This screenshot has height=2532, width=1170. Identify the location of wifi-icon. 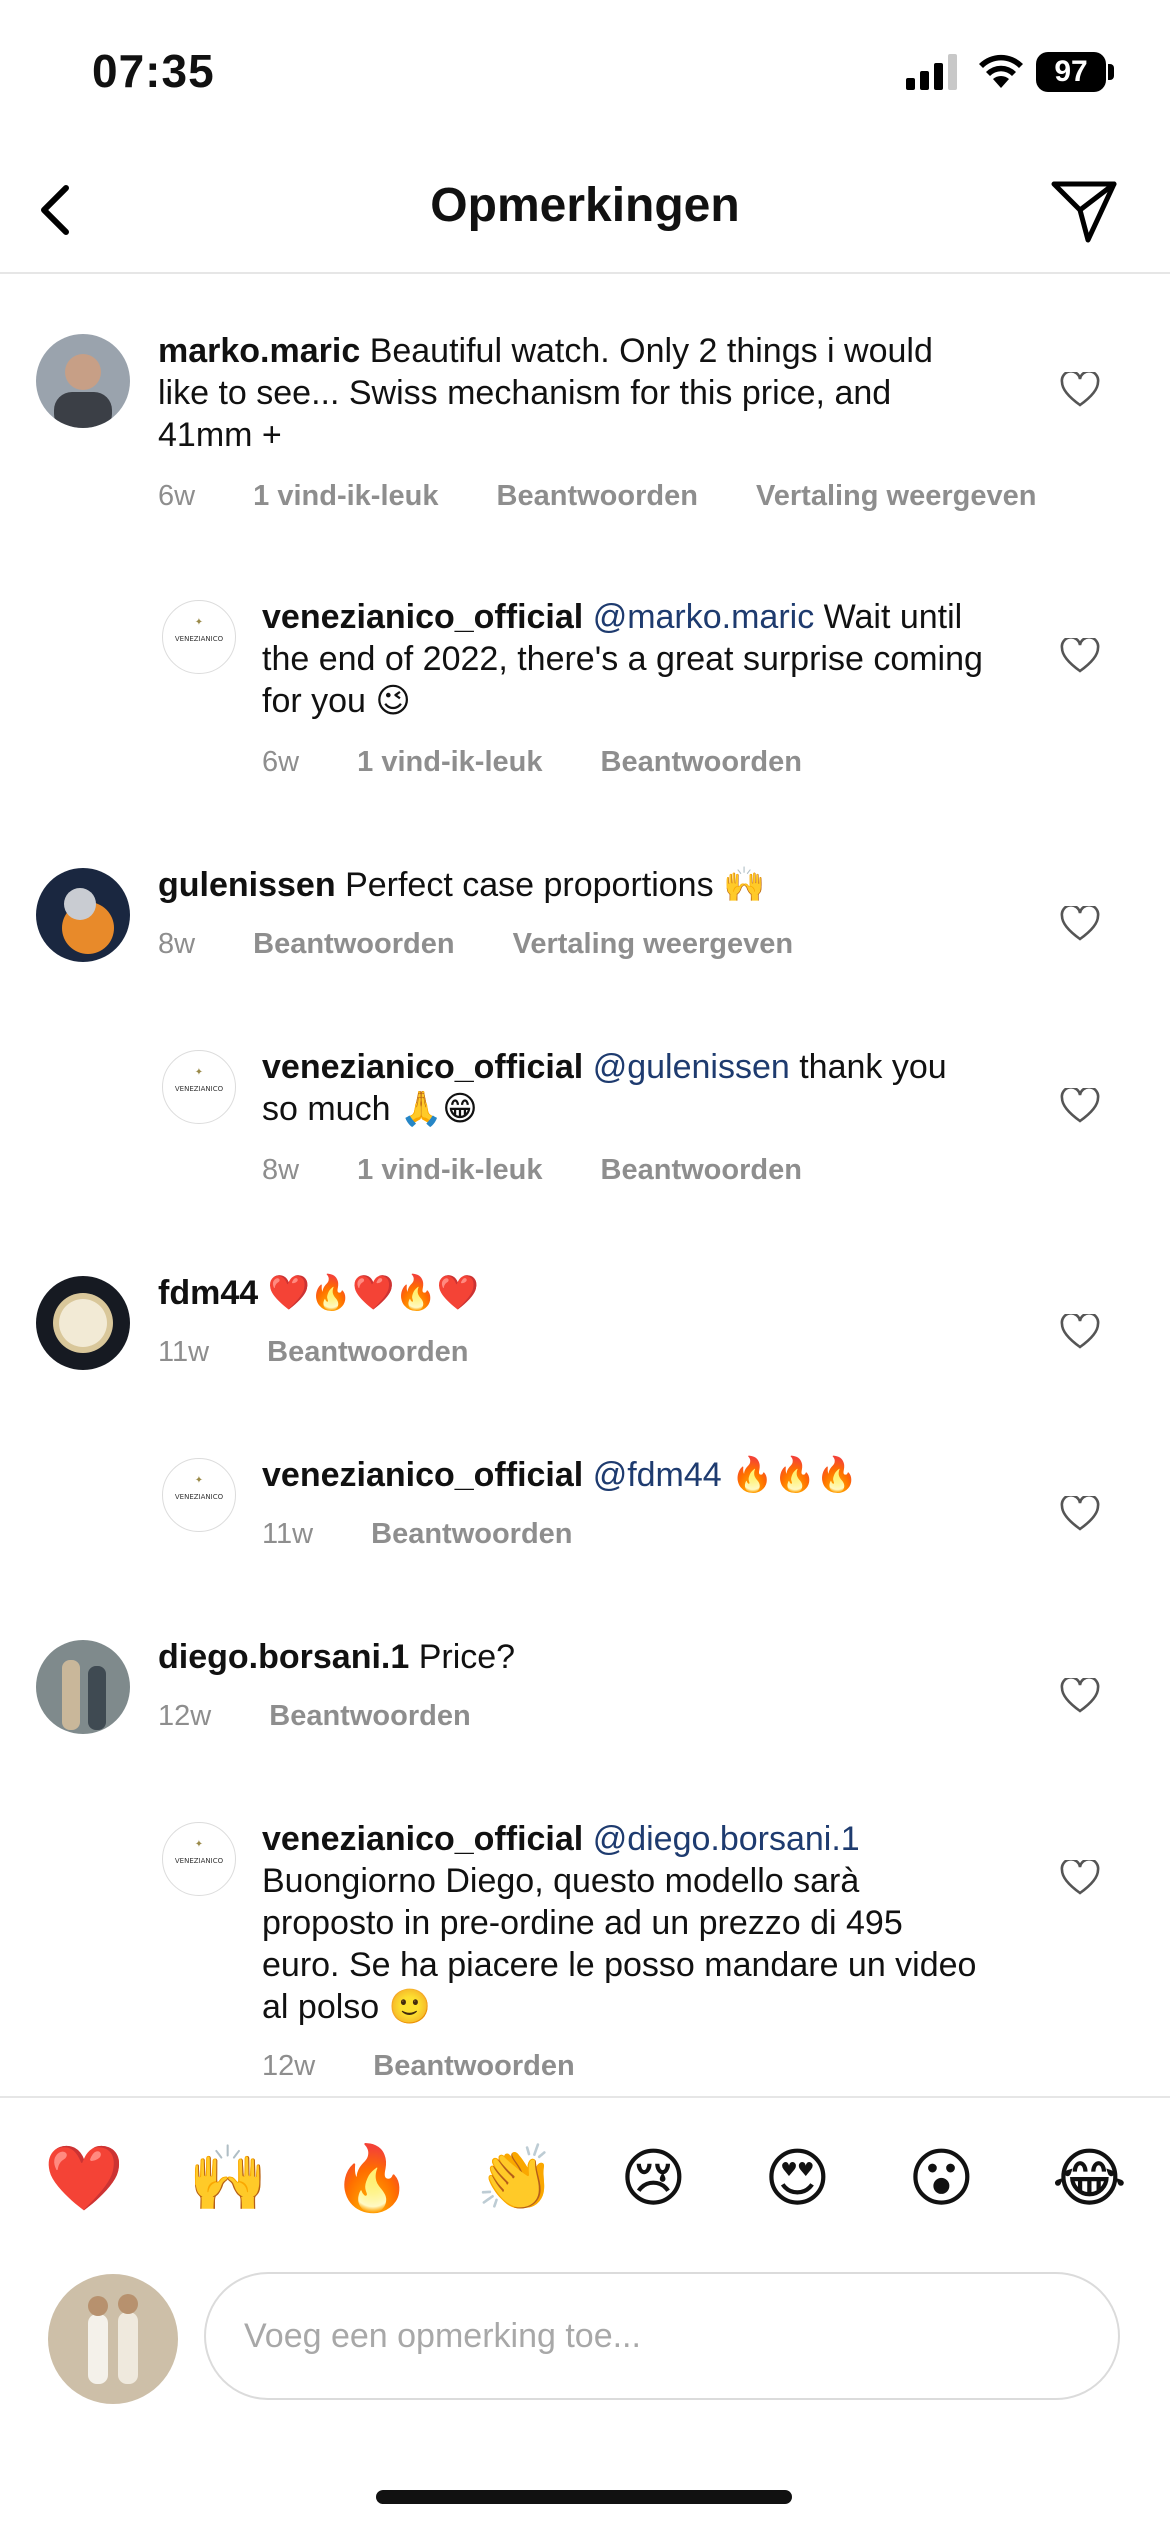
(1001, 71).